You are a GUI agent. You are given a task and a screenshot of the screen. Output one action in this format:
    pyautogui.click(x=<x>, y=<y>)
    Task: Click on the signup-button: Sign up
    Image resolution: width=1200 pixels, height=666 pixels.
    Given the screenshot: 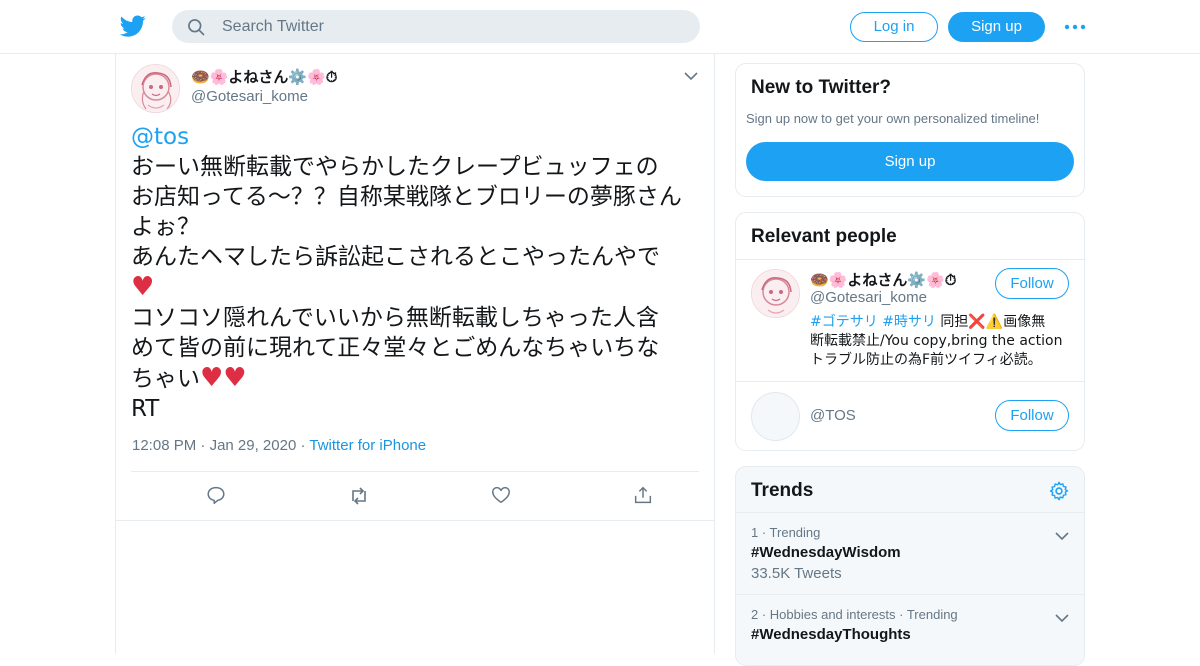 What is the action you would take?
    pyautogui.click(x=996, y=27)
    